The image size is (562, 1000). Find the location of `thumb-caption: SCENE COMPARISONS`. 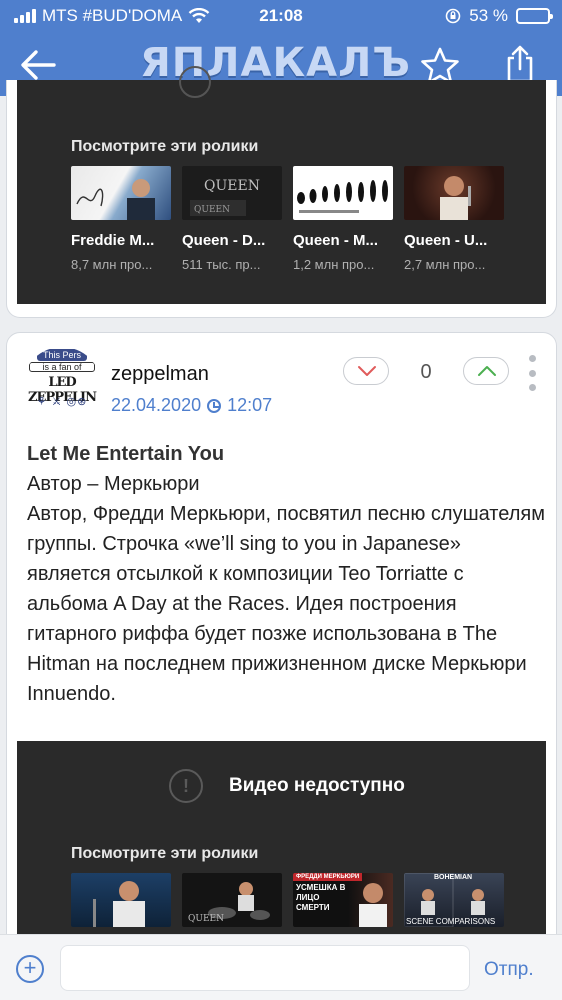

thumb-caption: SCENE COMPARISONS is located at coordinates (451, 921).